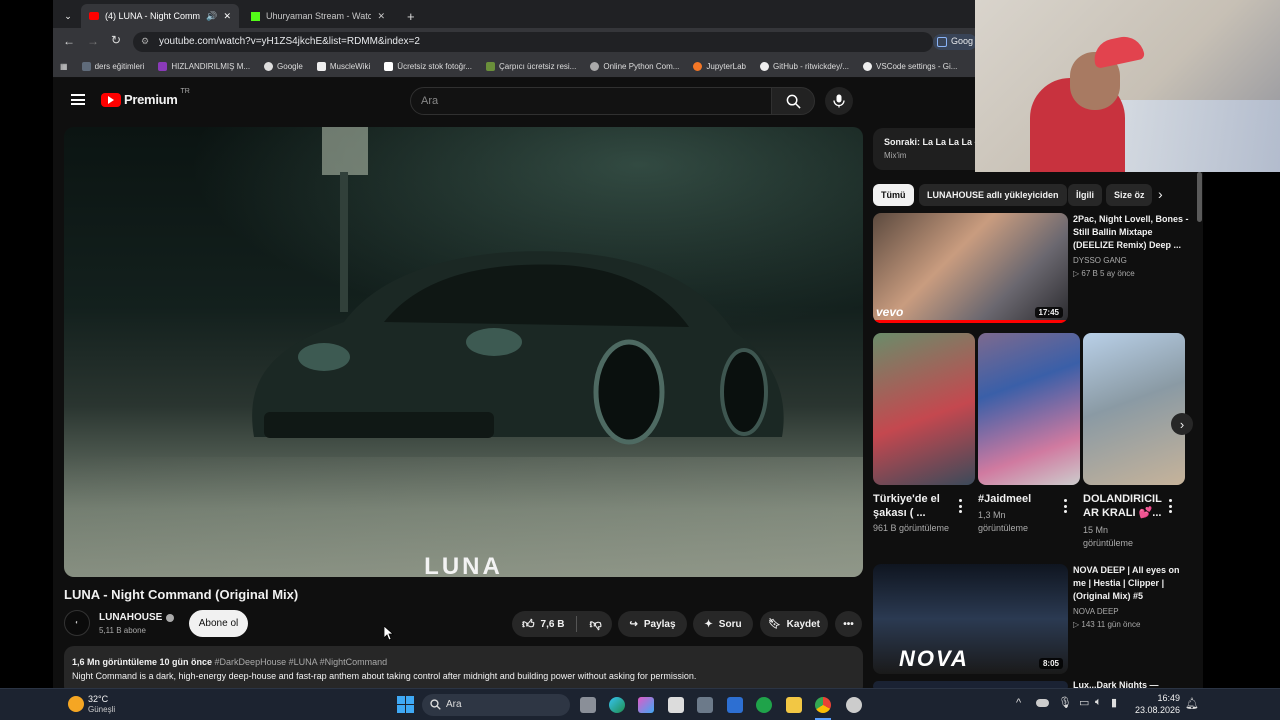 This screenshot has height=720, width=1280. I want to click on chip-all: Tümü, so click(893, 195).